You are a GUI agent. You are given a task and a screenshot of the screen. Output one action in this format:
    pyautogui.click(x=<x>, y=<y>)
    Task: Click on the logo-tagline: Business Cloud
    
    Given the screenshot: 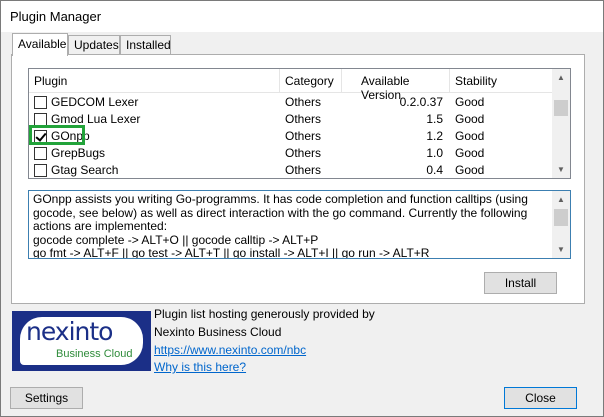 What is the action you would take?
    pyautogui.click(x=94, y=354)
    